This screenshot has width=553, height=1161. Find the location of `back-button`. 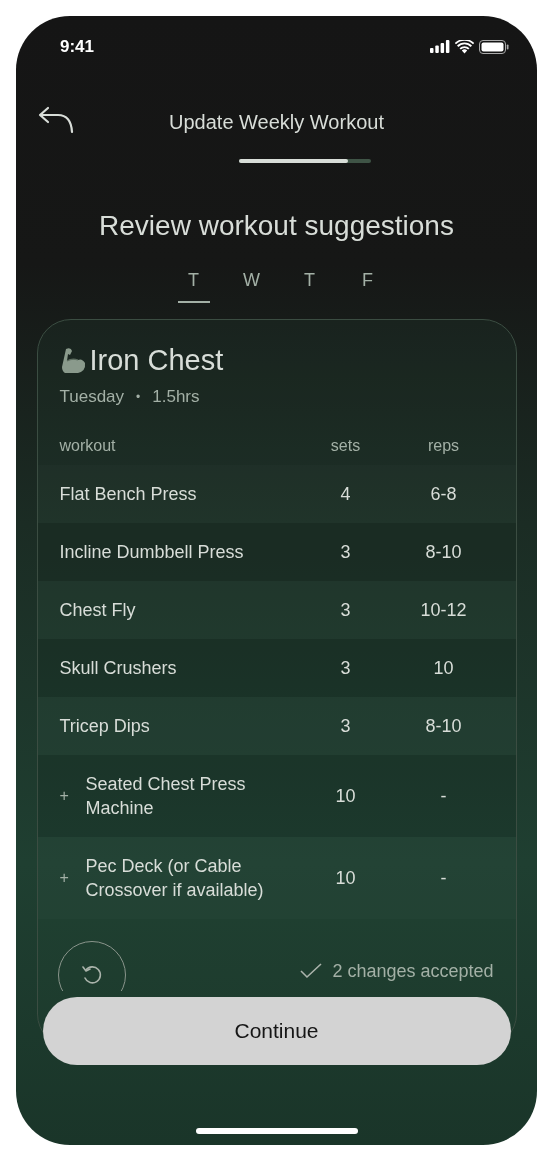

back-button is located at coordinates (56, 120).